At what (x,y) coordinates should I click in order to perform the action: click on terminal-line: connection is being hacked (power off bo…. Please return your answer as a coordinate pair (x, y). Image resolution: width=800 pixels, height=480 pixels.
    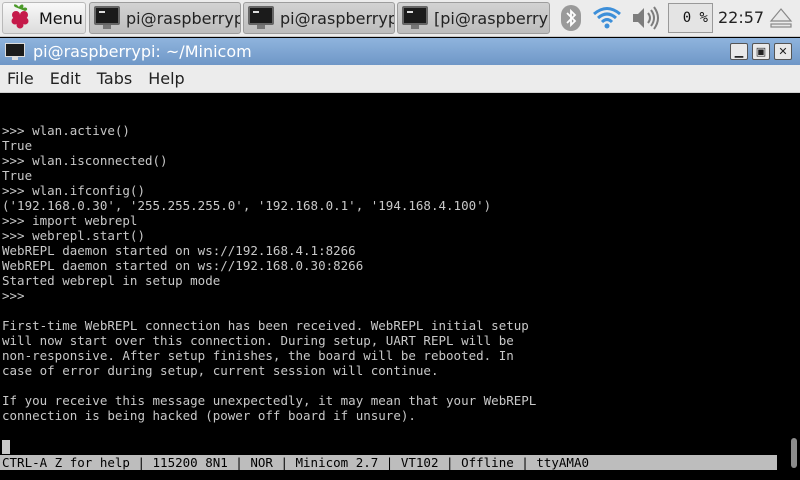
    Looking at the image, I should click on (209, 415).